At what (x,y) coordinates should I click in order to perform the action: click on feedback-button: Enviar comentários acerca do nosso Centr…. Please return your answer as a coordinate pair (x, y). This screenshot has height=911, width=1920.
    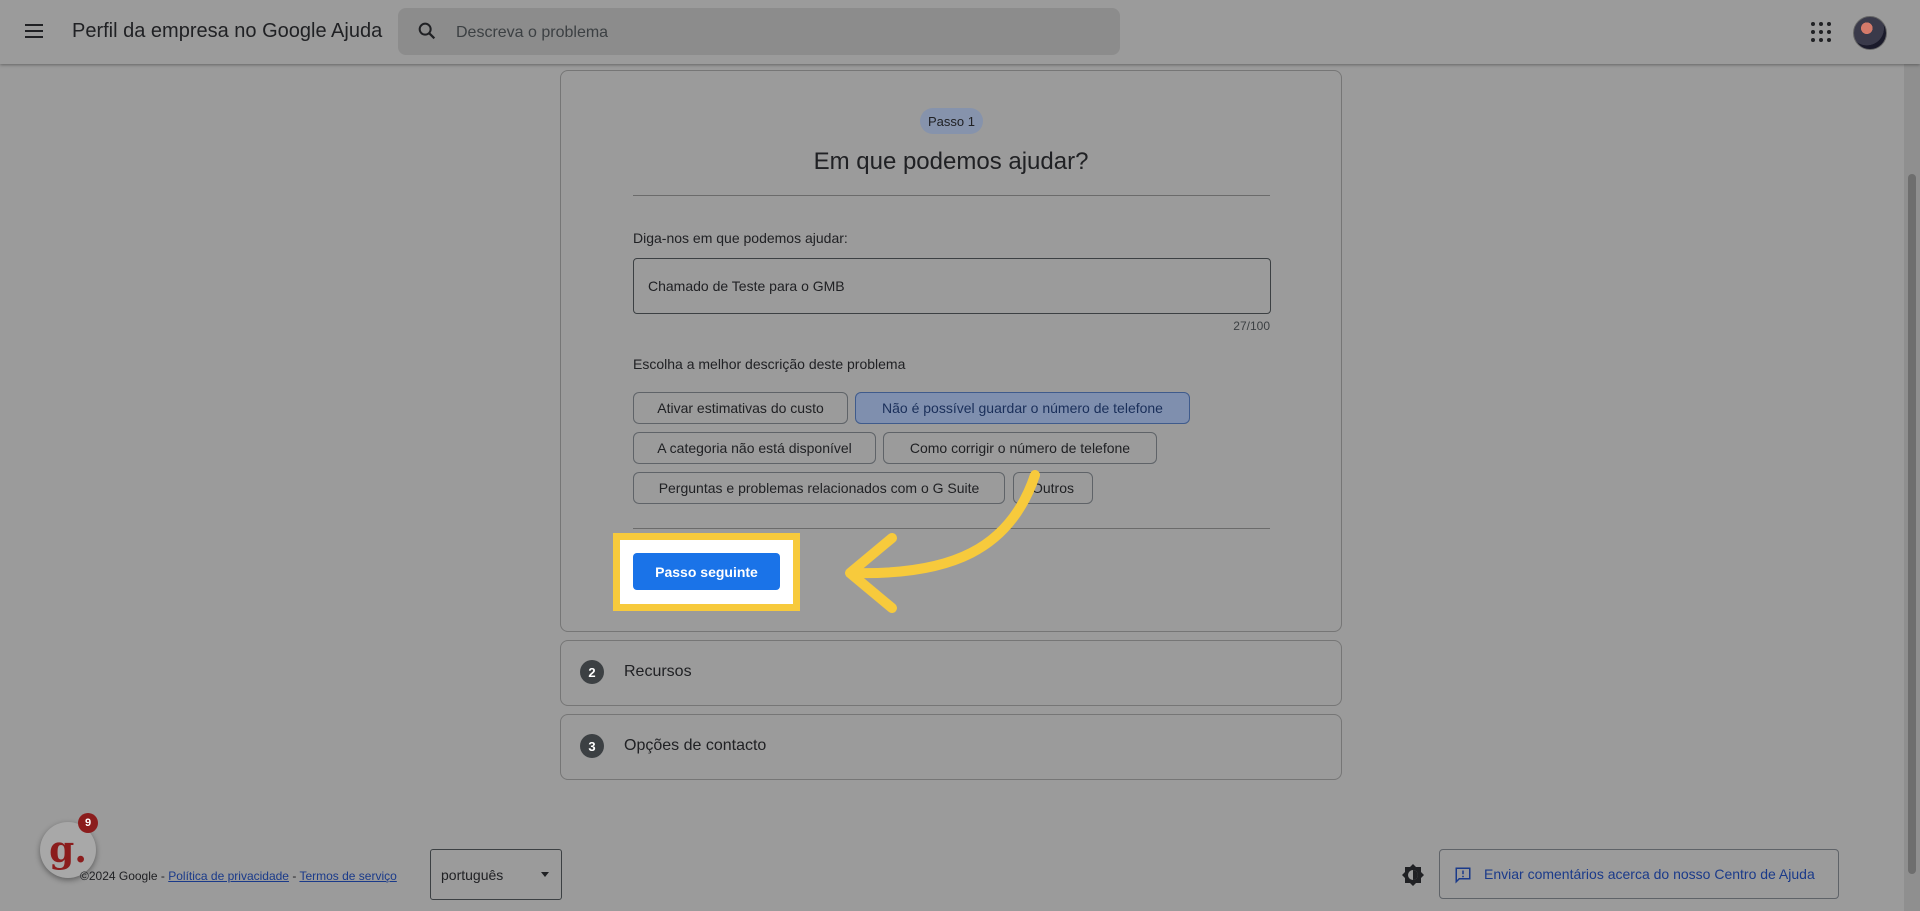
    Looking at the image, I should click on (1639, 874).